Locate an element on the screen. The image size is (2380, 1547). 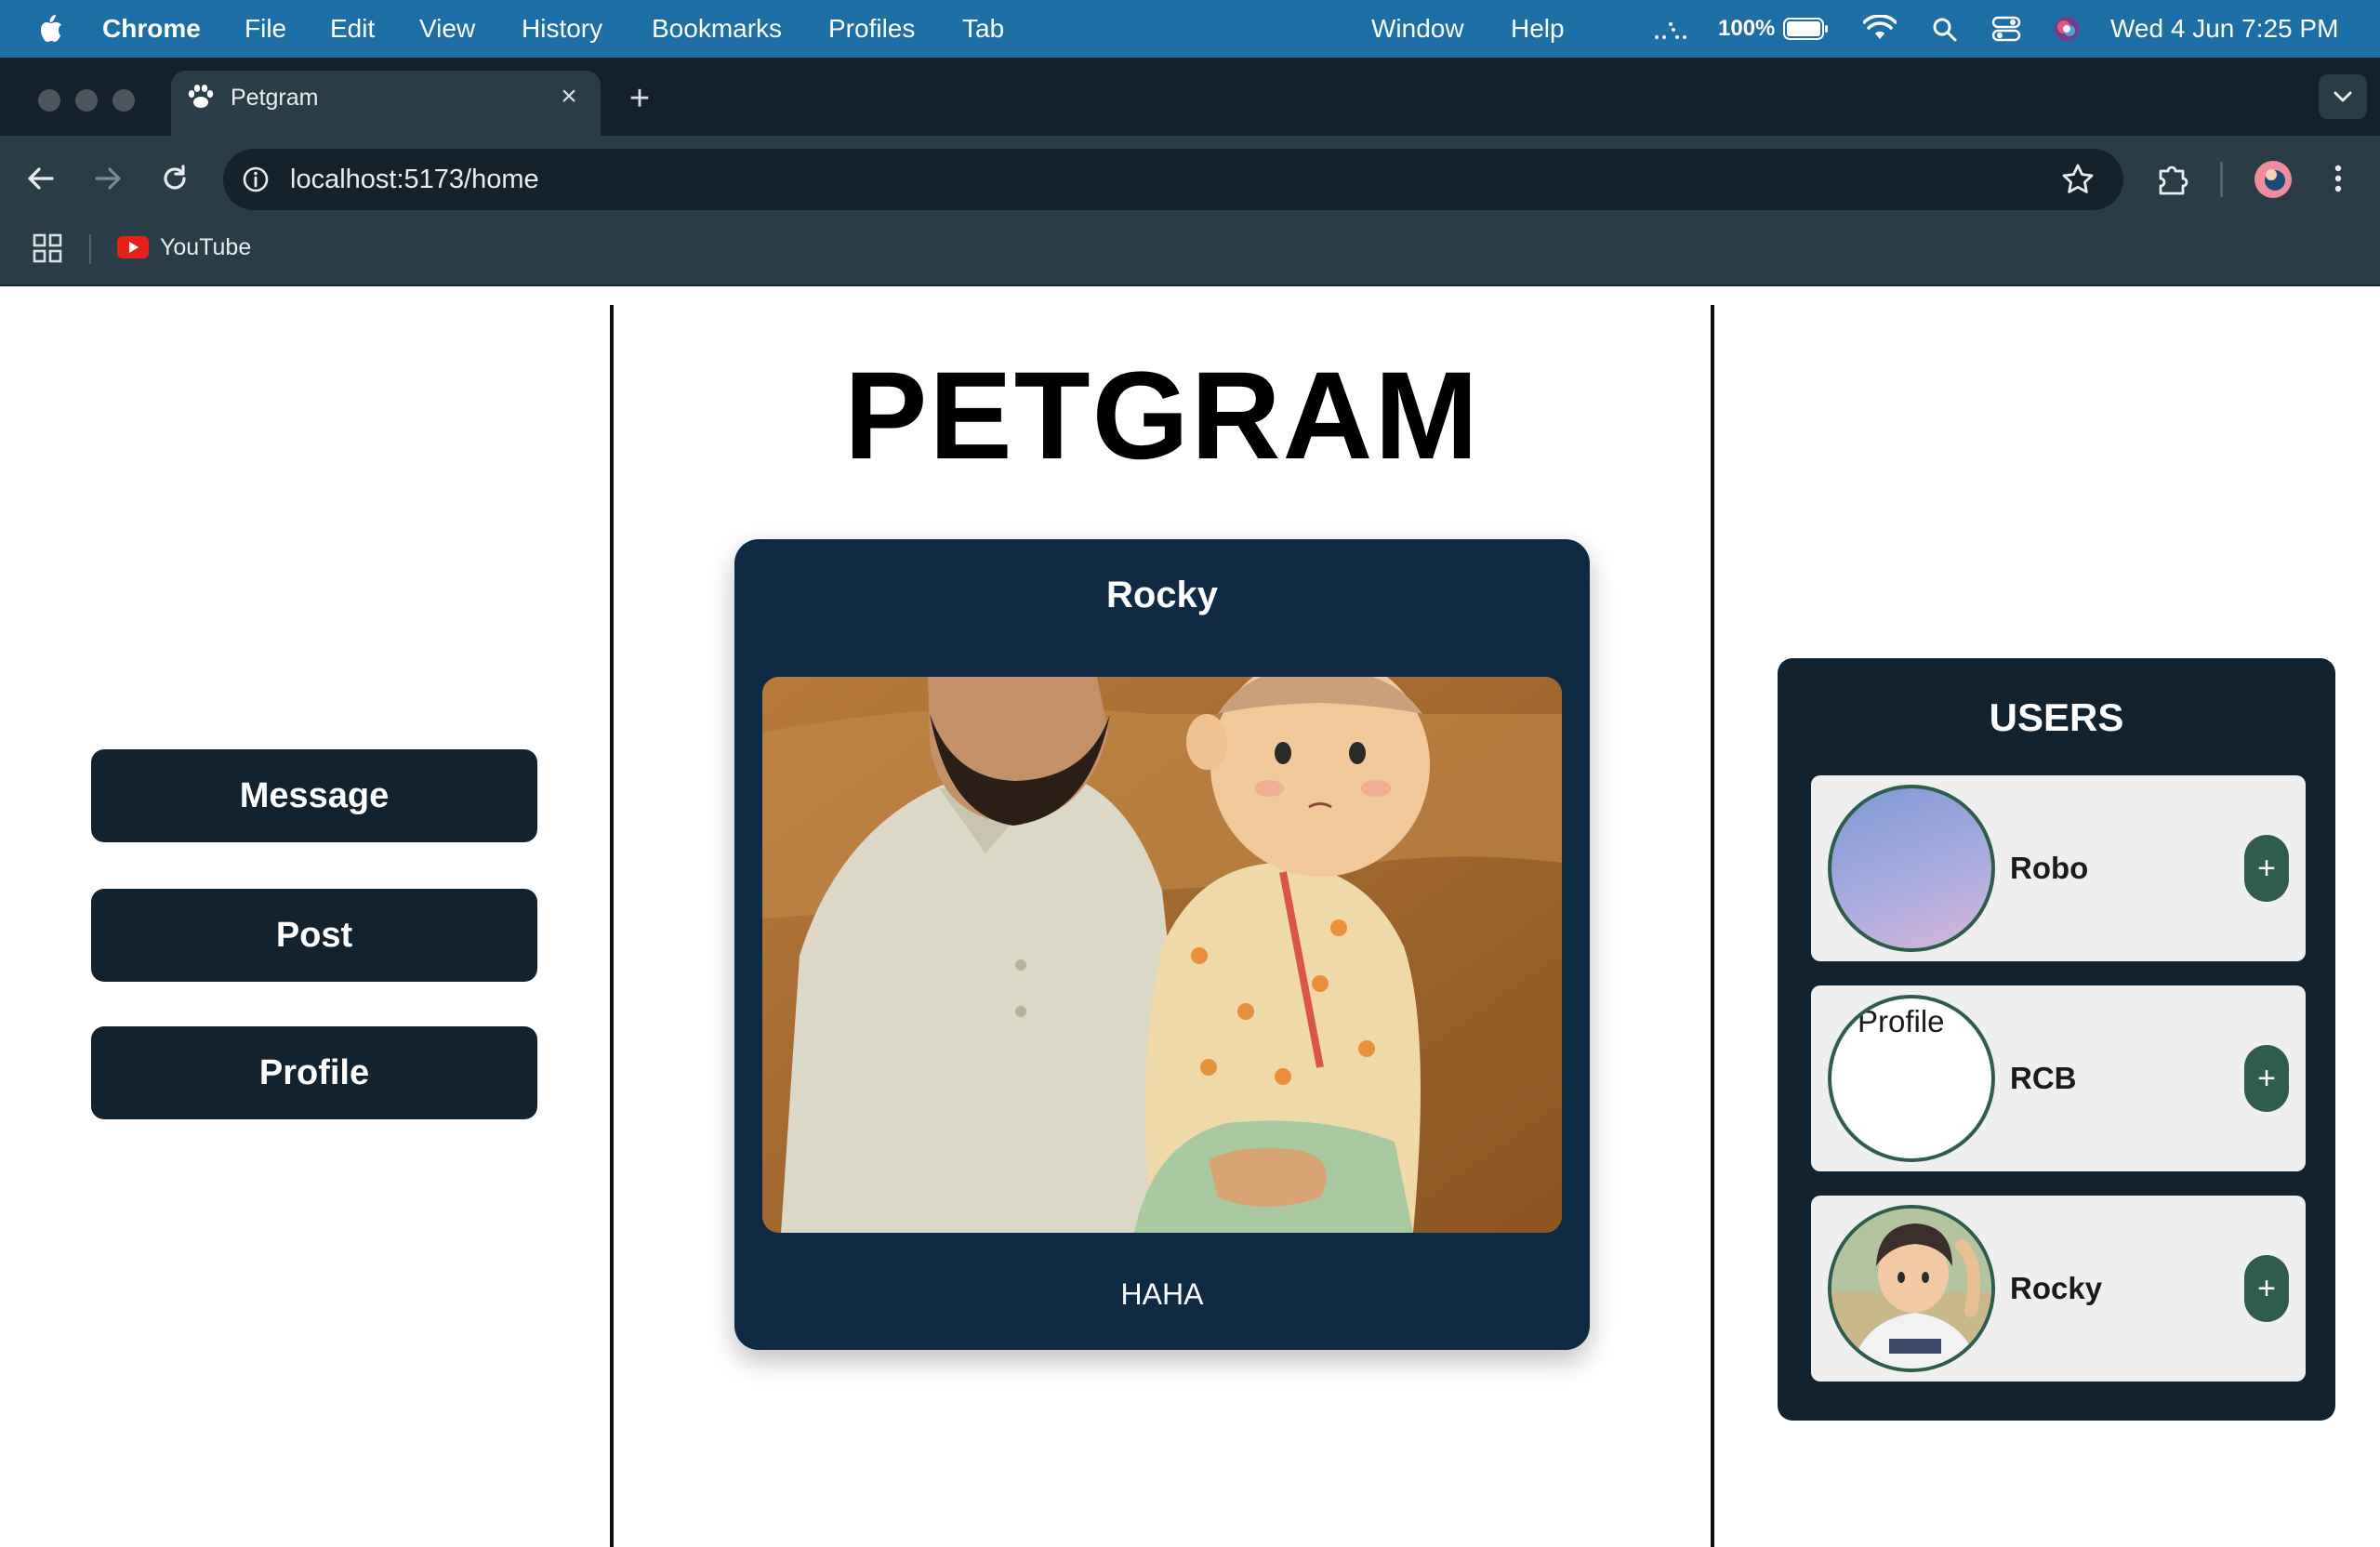
browser-menu-icon is located at coordinates (2338, 178).